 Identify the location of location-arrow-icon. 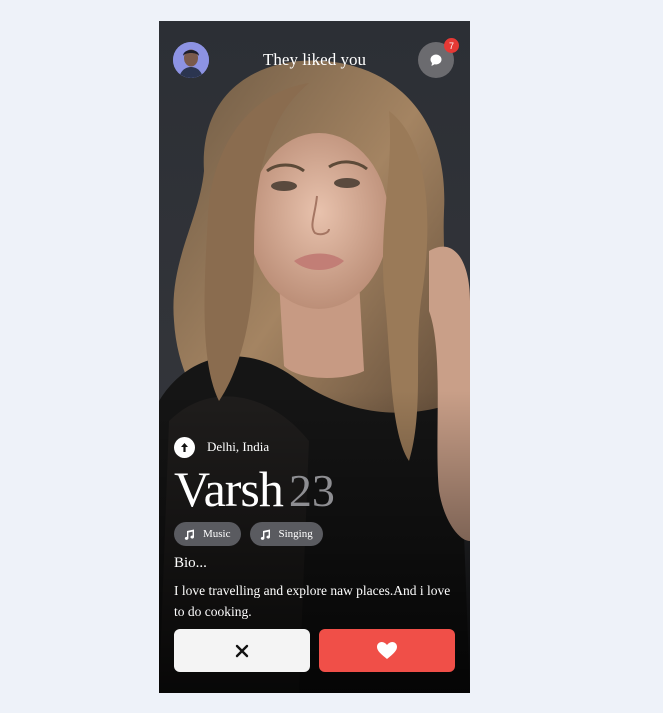
(184, 447).